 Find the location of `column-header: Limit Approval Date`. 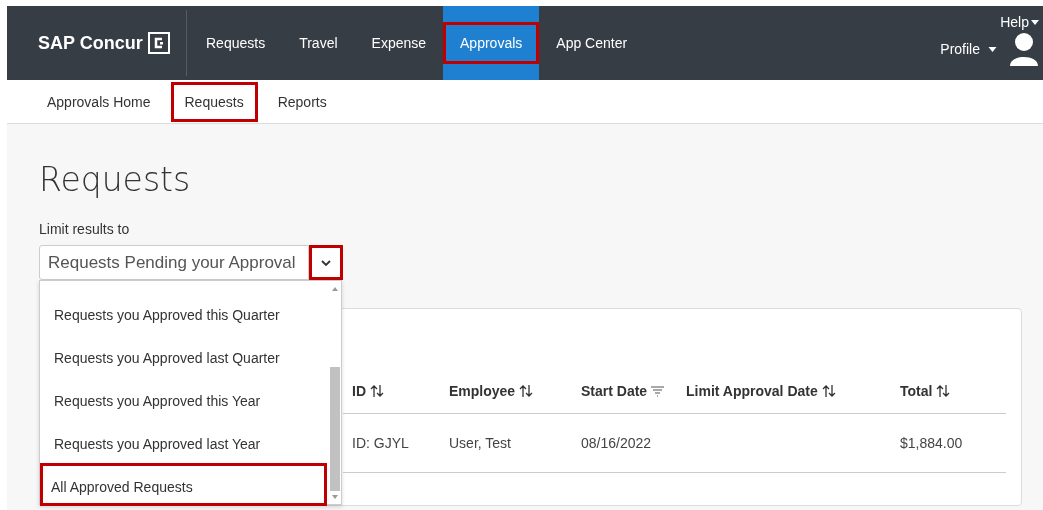

column-header: Limit Approval Date is located at coordinates (784, 391).